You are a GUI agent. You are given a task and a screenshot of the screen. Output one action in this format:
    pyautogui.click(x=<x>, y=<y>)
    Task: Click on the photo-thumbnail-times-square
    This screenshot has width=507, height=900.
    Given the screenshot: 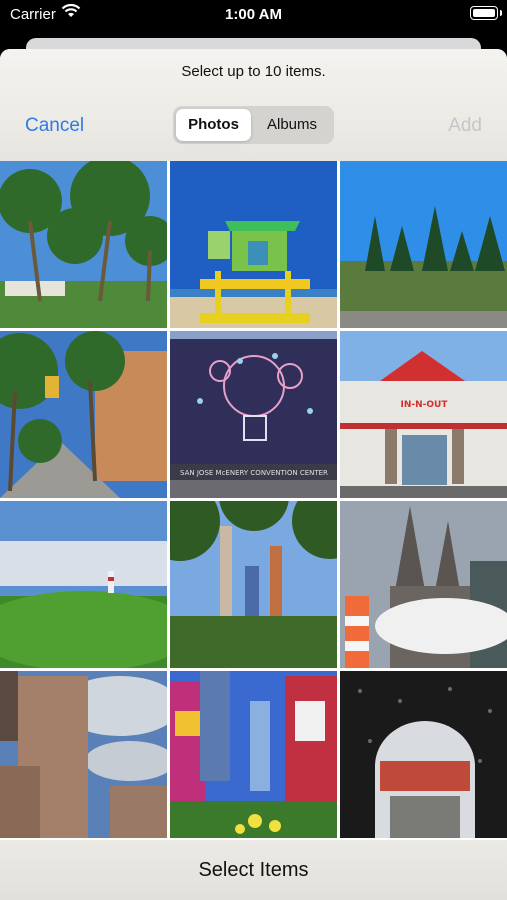 What is the action you would take?
    pyautogui.click(x=253, y=754)
    